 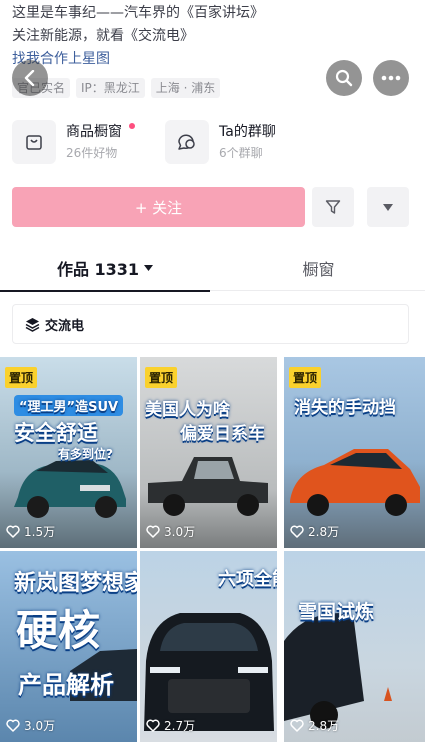 What do you see at coordinates (66, 685) in the screenshot?
I see `thumbnail-title-3: 产品解析` at bounding box center [66, 685].